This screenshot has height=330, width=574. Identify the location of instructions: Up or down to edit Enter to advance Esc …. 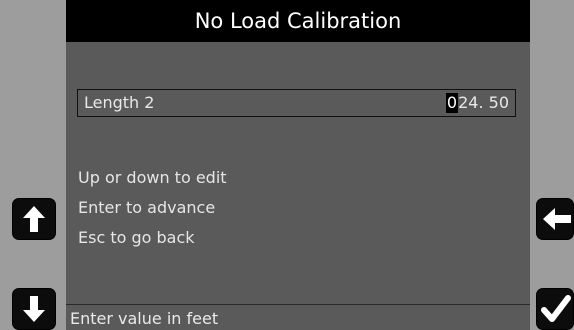
(152, 212).